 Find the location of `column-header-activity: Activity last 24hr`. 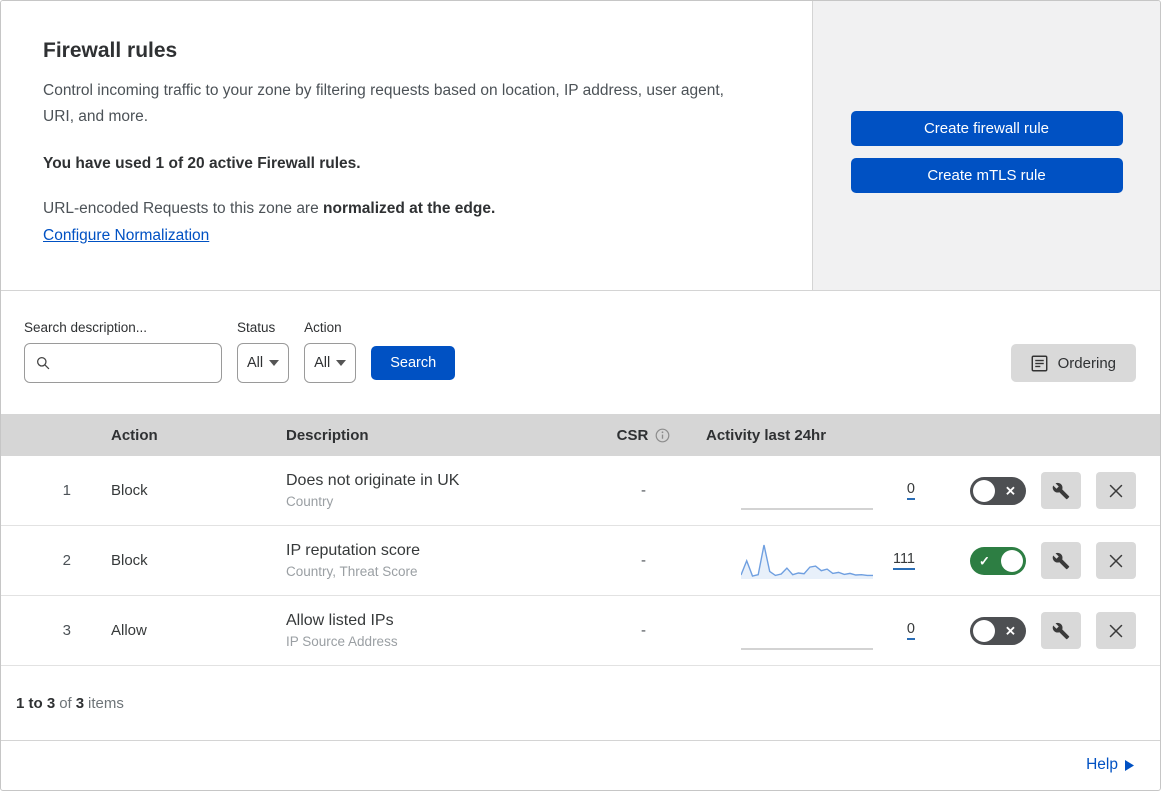

column-header-activity: Activity last 24hr is located at coordinates (766, 435).